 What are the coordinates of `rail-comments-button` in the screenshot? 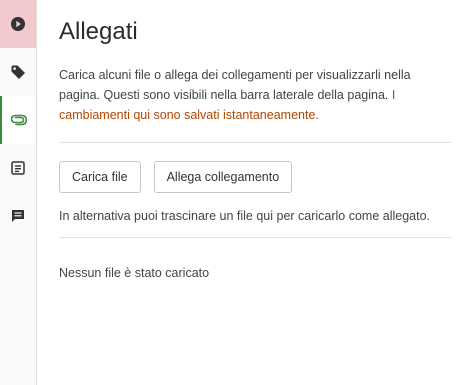 It's located at (18, 216).